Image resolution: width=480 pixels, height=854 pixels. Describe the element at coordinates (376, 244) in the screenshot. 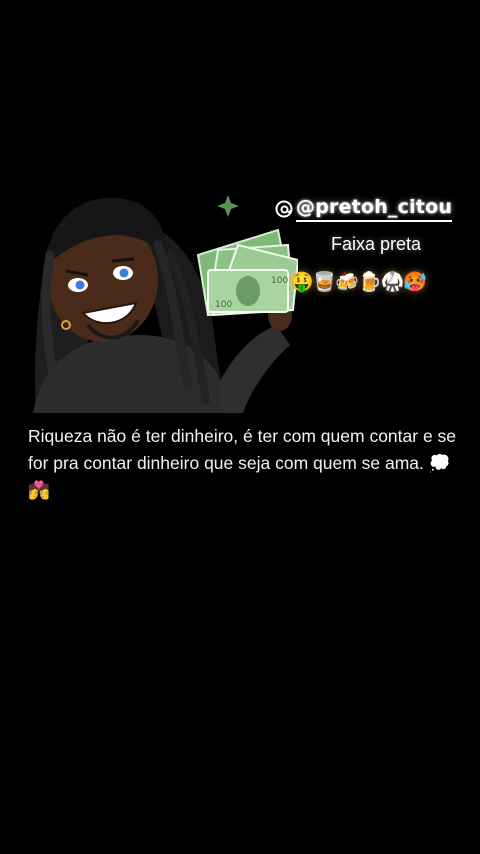

I see `sticker-subtitle: Faixa preta` at that location.